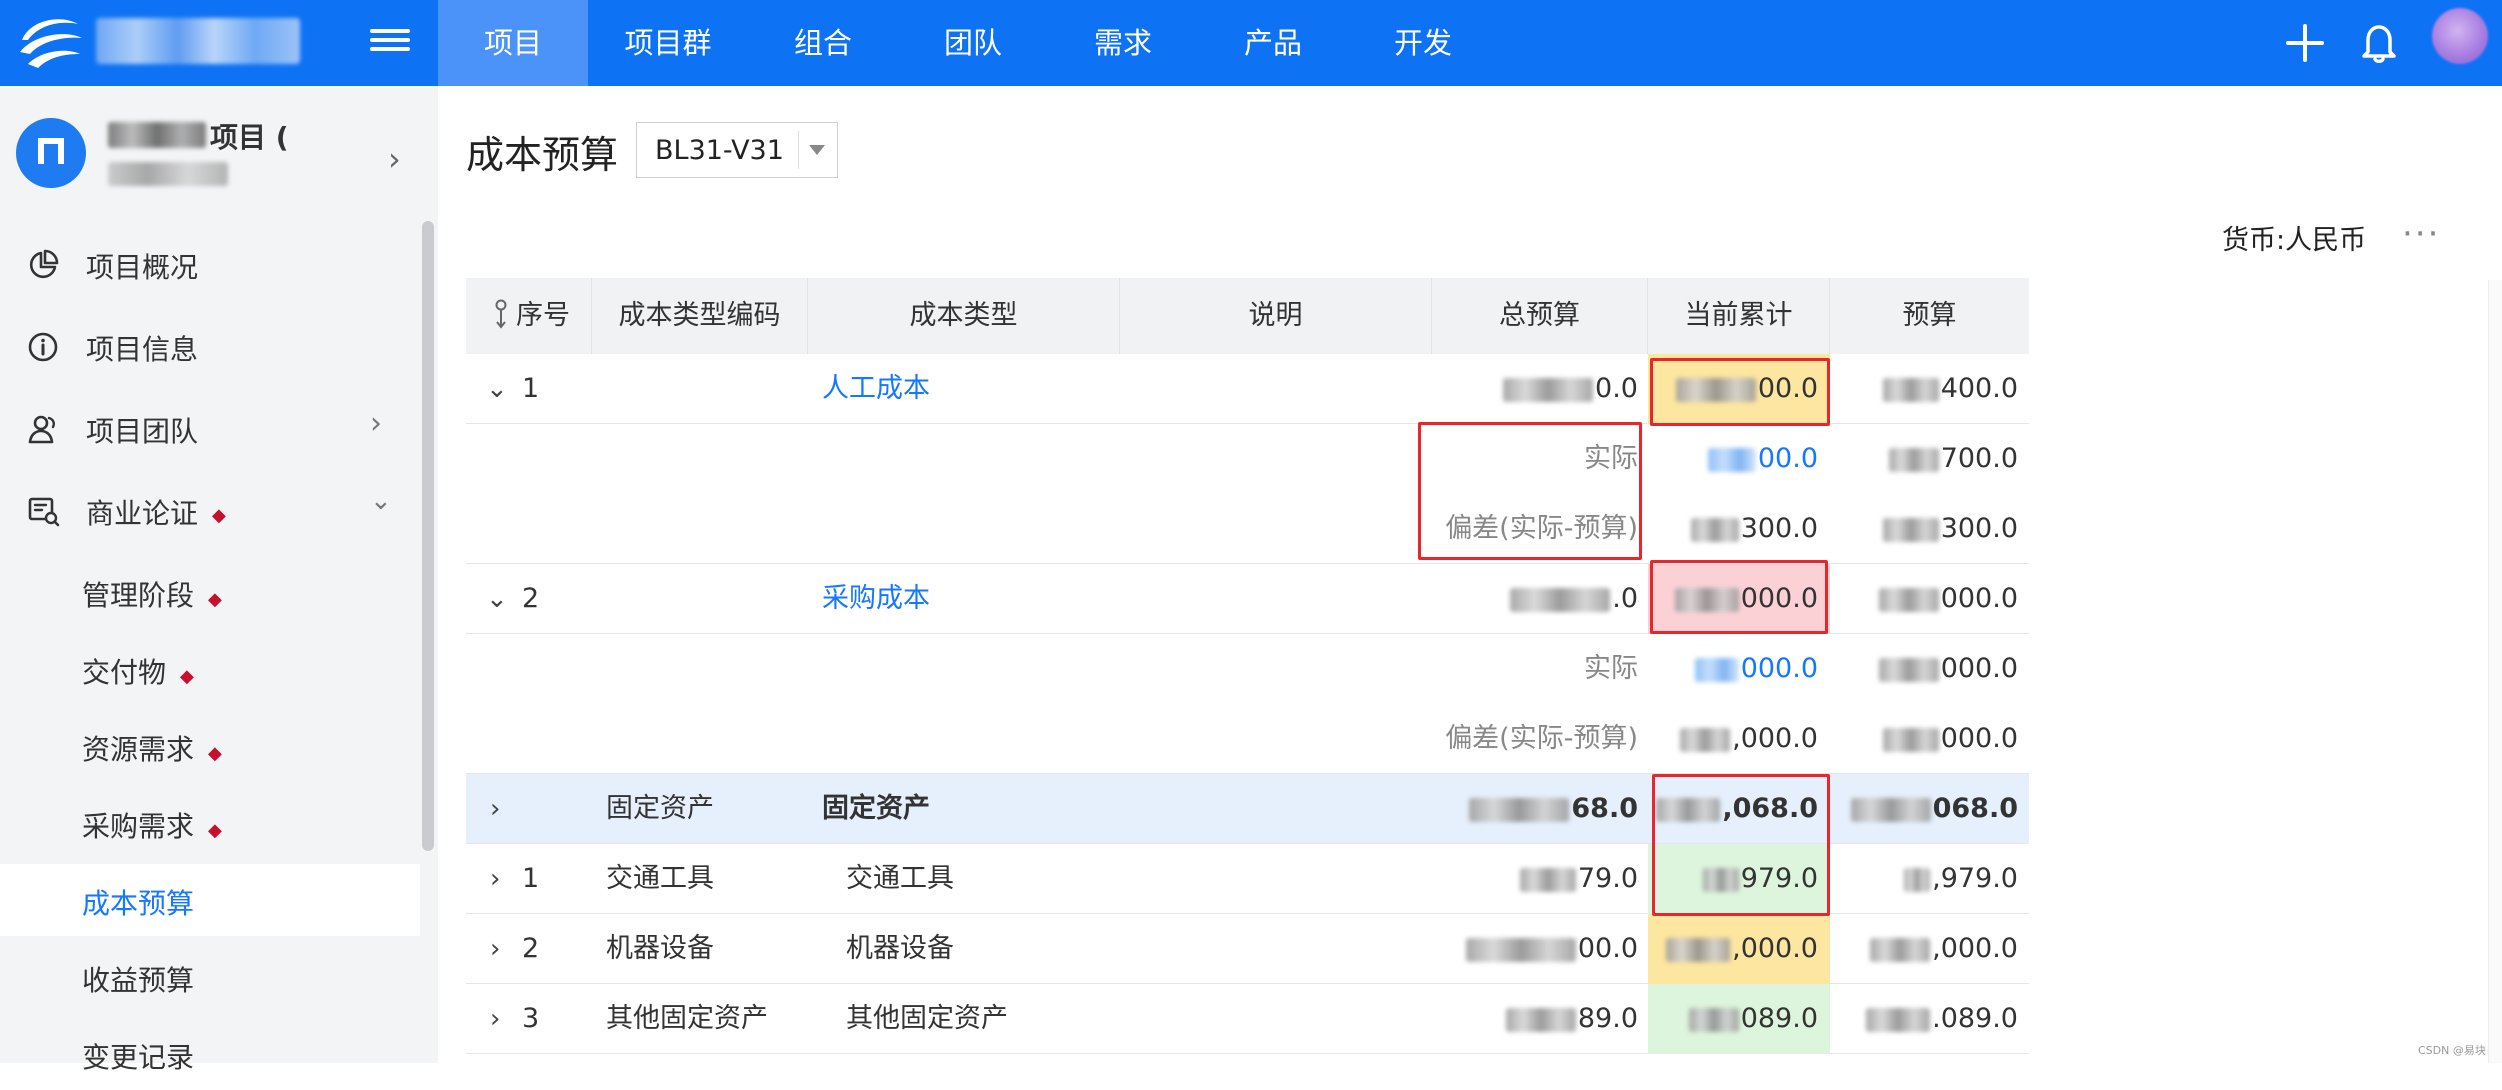 Image resolution: width=2502 pixels, height=1090 pixels. Describe the element at coordinates (817, 150) in the screenshot. I see `caret-down-icon` at that location.